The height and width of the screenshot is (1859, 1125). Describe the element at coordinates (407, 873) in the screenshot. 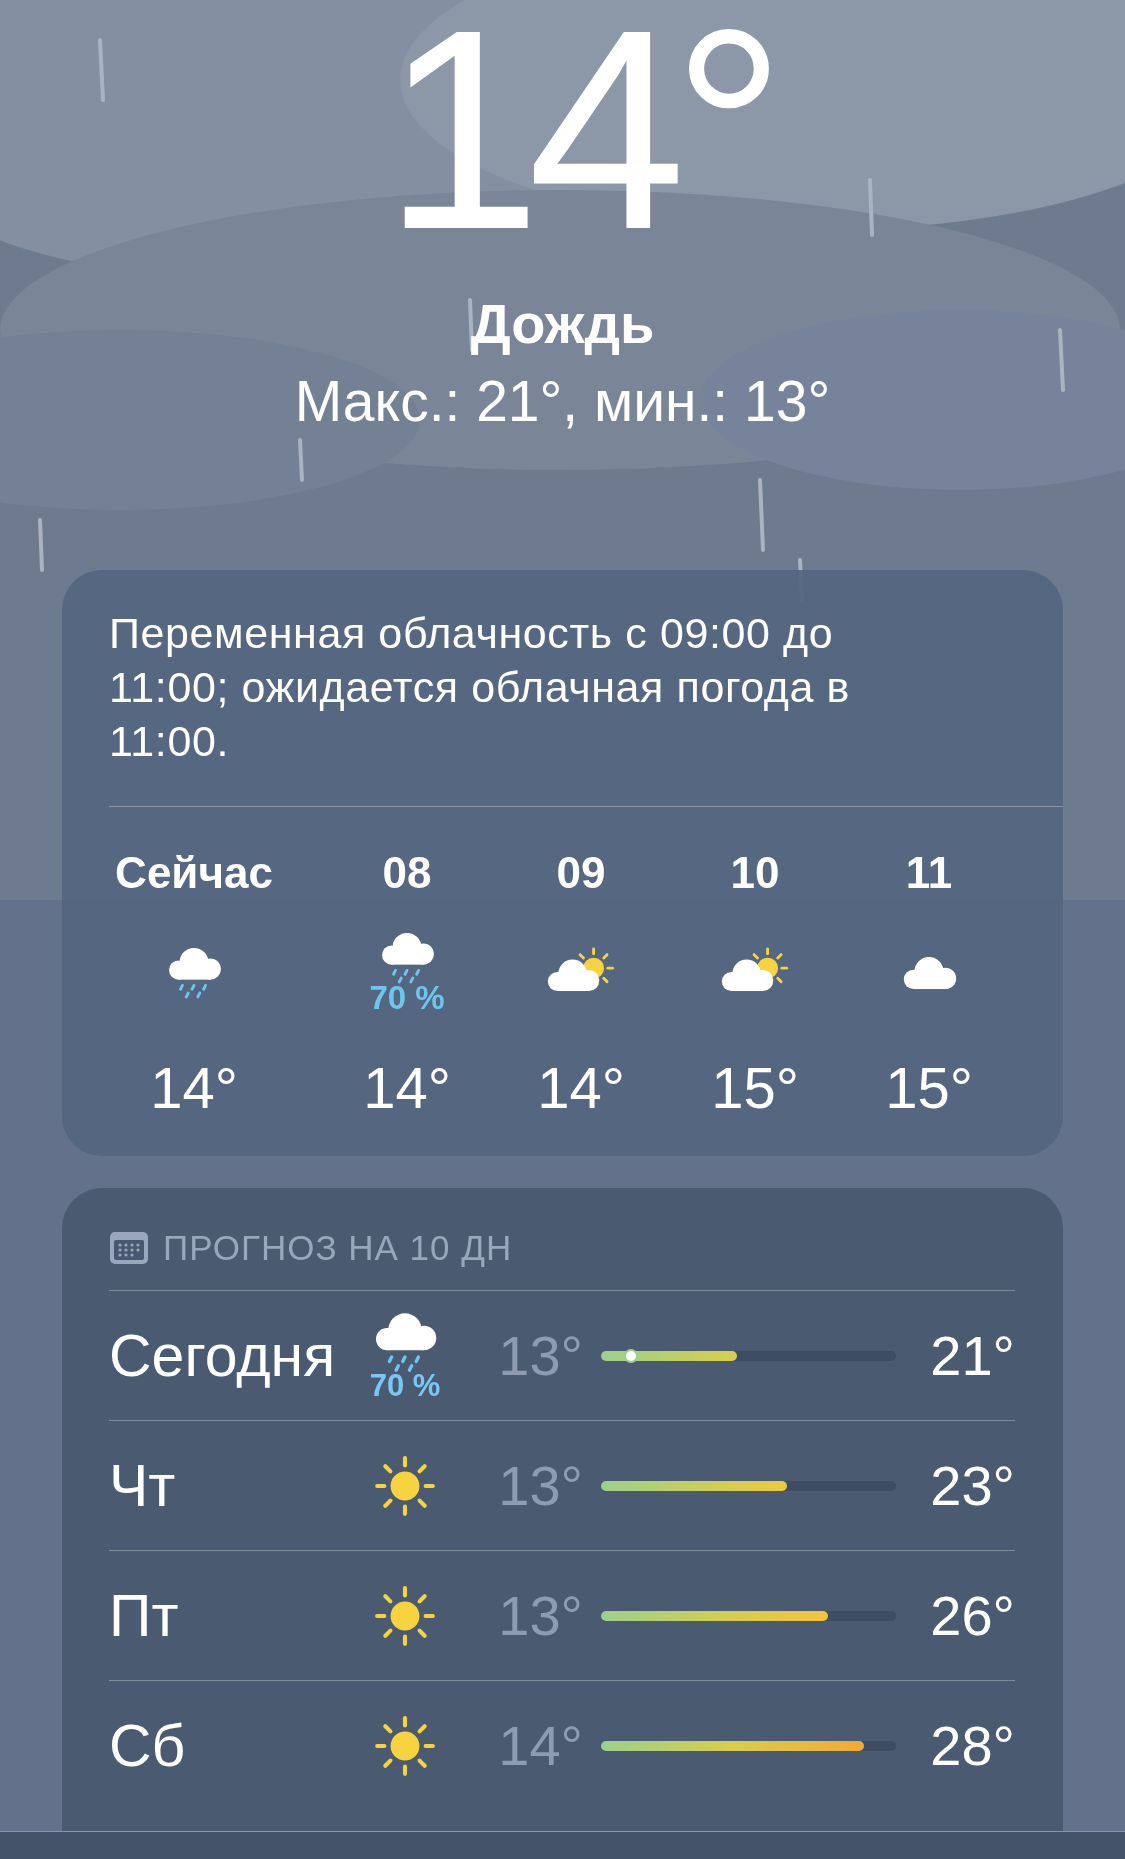

I see `hour-label: 08` at that location.